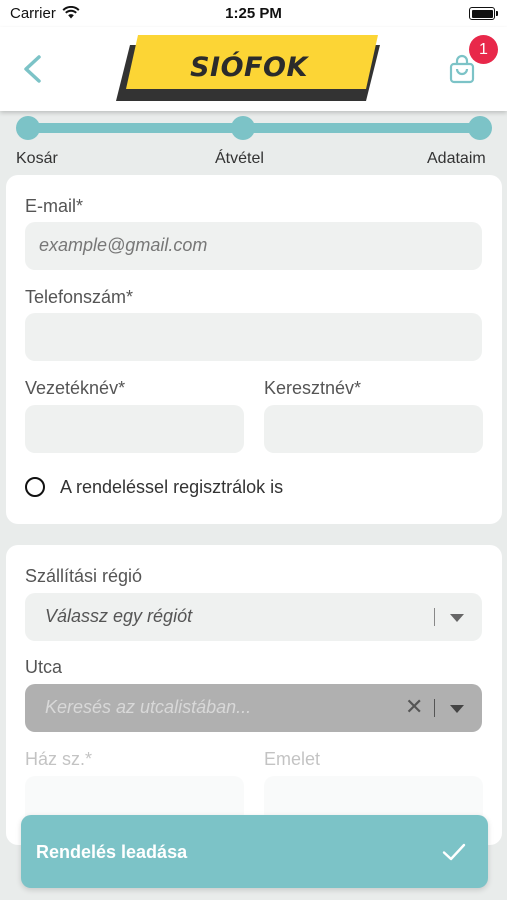 Image resolution: width=507 pixels, height=900 pixels. I want to click on email-label: E-mail*, so click(54, 206).